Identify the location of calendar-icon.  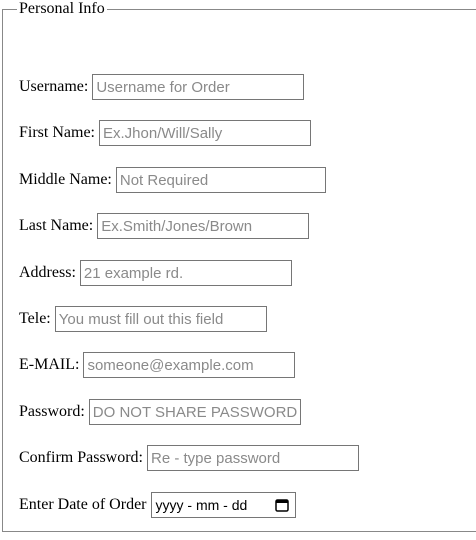
(281, 505).